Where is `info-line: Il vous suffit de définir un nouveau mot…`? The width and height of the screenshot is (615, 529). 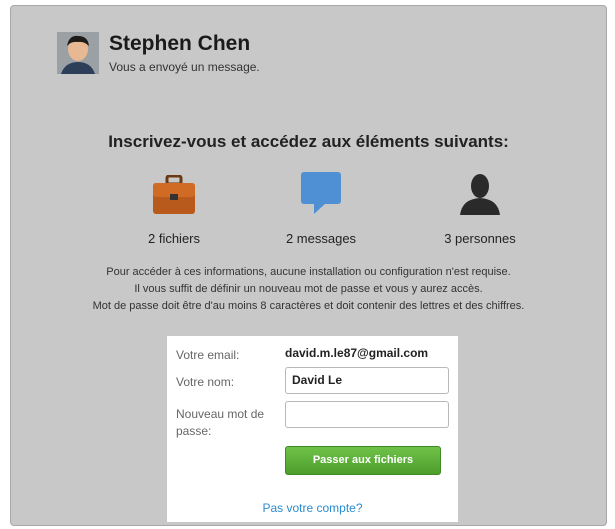 info-line: Il vous suffit de définir un nouveau mot… is located at coordinates (308, 289).